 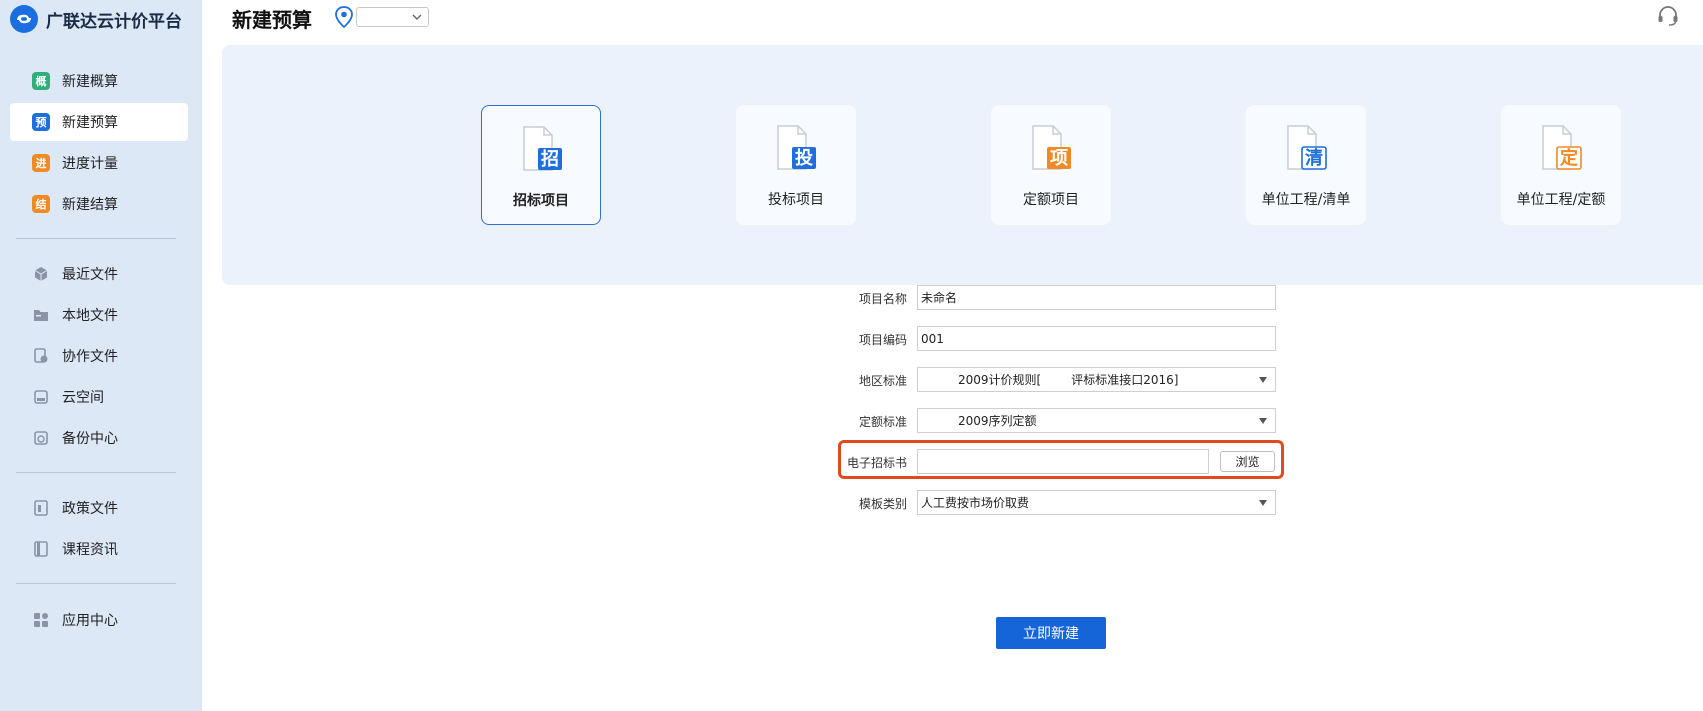 I want to click on quota-standard-label: 定额标准, so click(x=882, y=422).